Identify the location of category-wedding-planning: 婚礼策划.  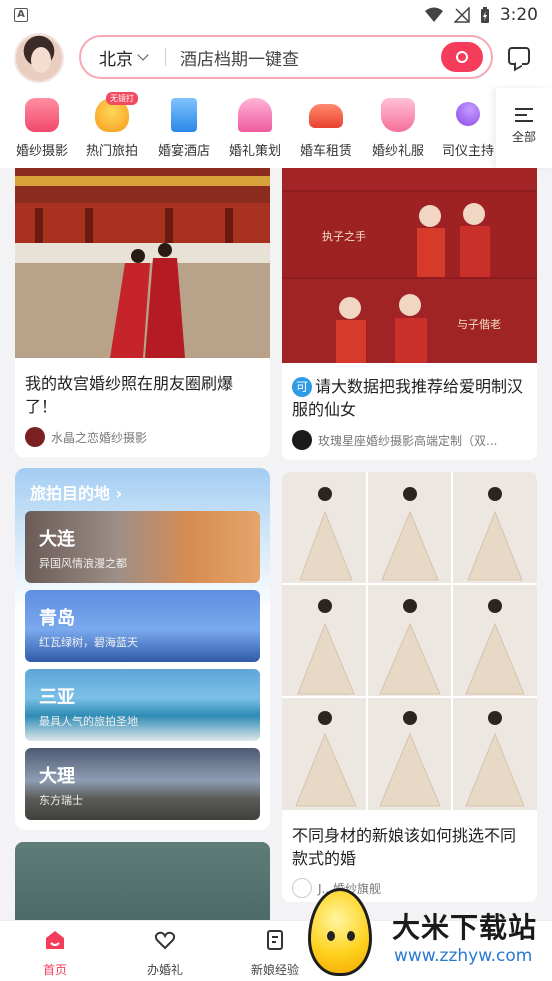
(255, 126).